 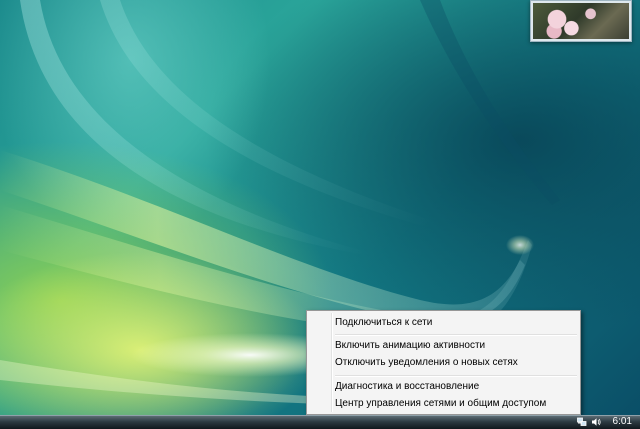 I want to click on menu-item-network-and-sharing-center: Центр управления сетями и общим доступом, so click(x=443, y=404).